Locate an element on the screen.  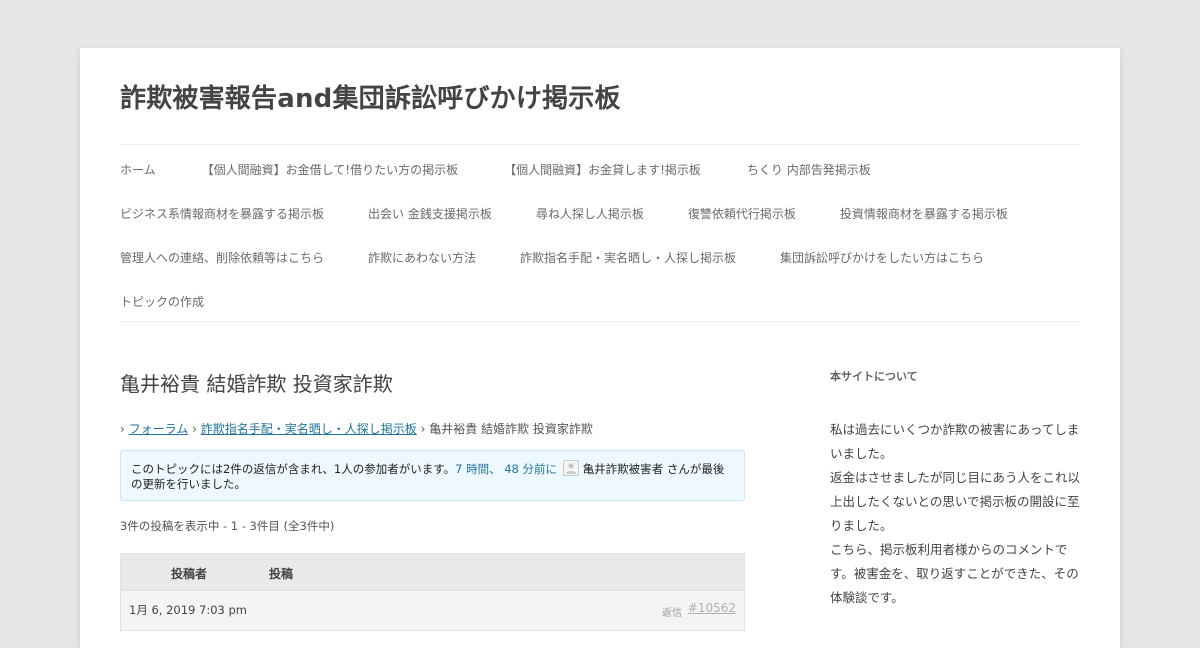
nav-item-whistleblow-board: ちくり 内部告発掲示板 is located at coordinates (809, 169).